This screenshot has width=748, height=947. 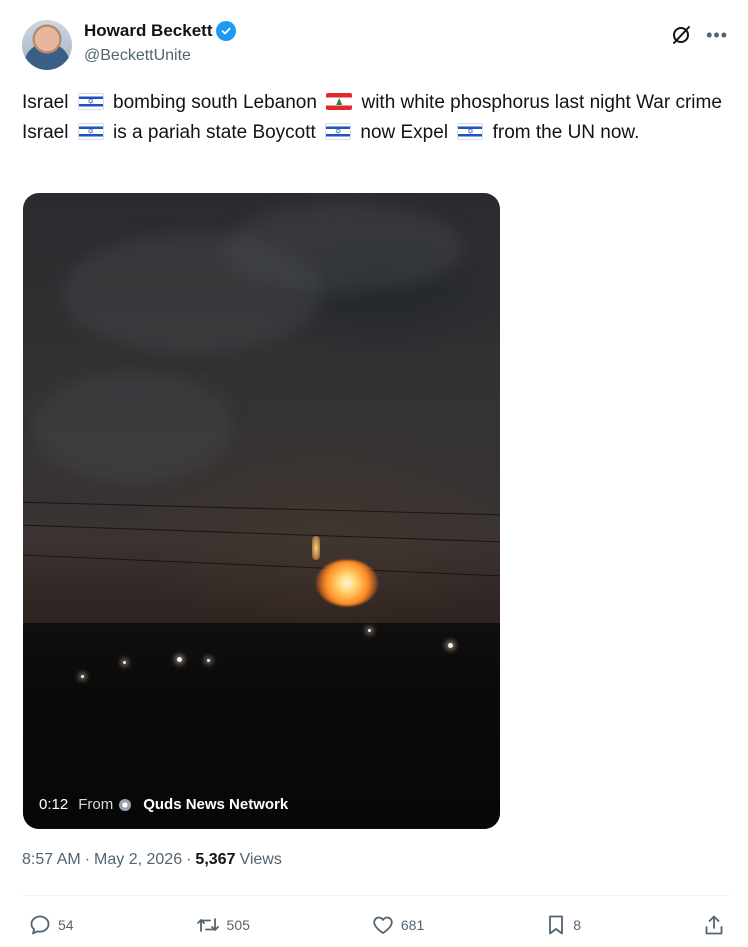 I want to click on views-count: 5,367, so click(x=215, y=859).